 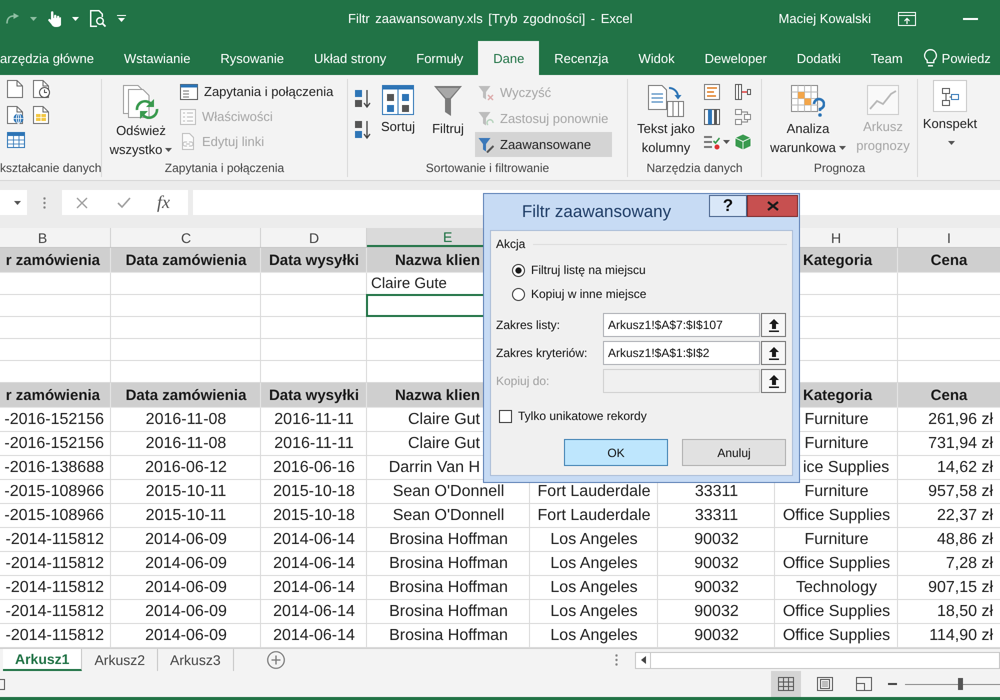 I want to click on order-date: 2016-06-12, so click(x=186, y=467).